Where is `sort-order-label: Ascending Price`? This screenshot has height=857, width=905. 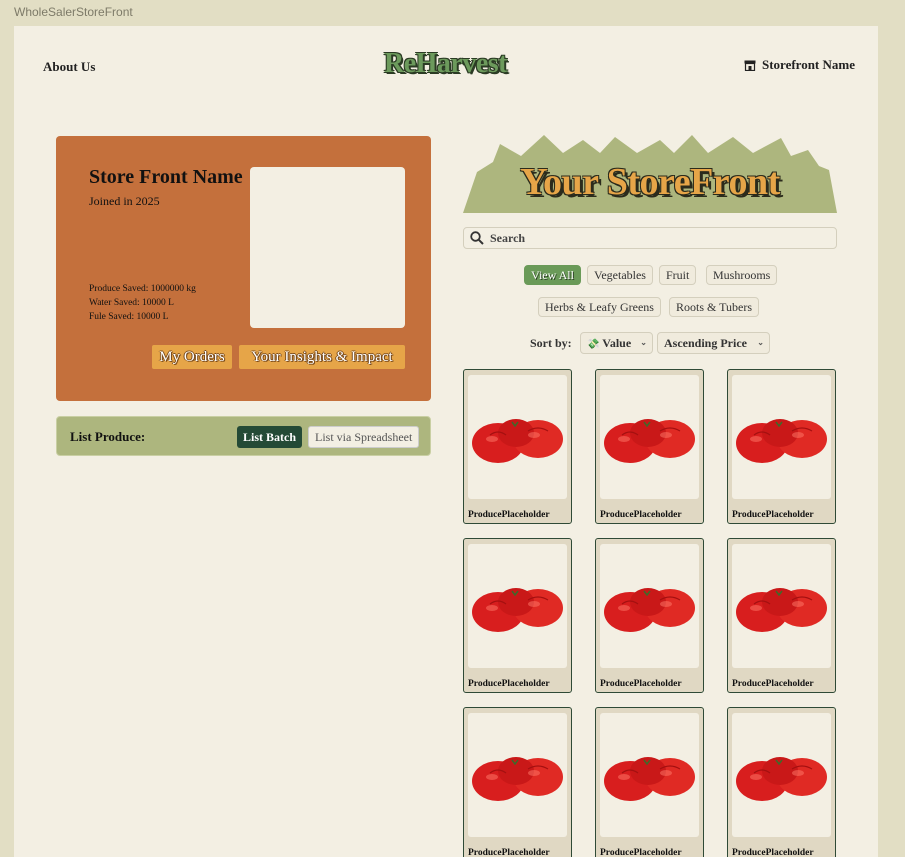 sort-order-label: Ascending Price is located at coordinates (705, 343).